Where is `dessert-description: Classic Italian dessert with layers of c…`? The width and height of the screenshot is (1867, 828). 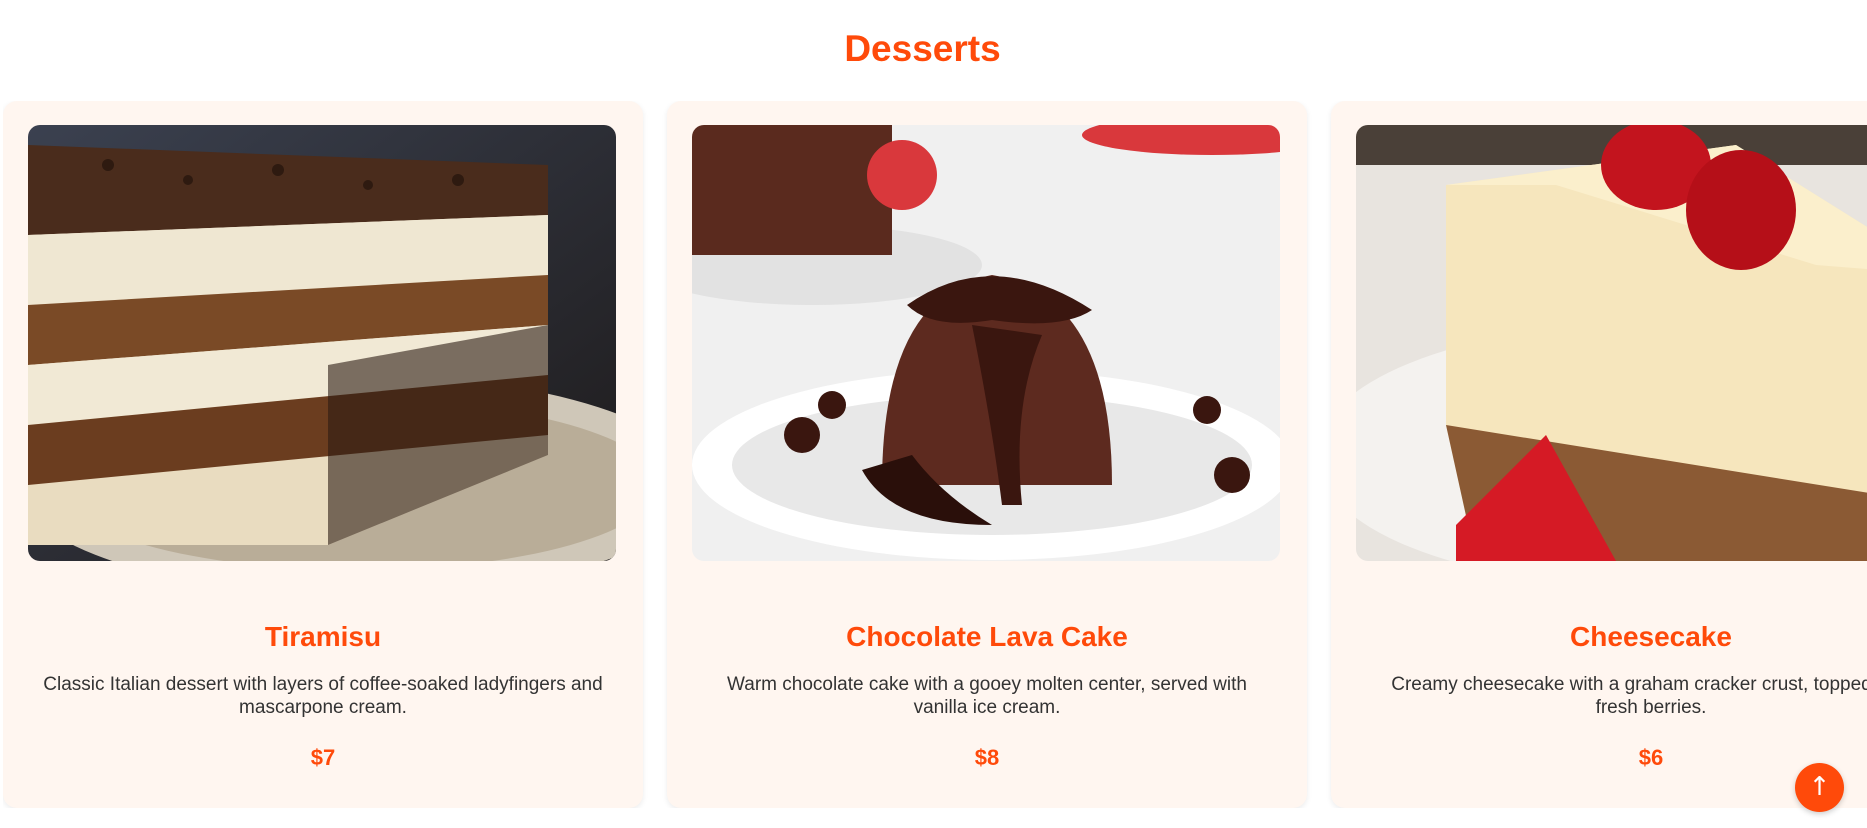 dessert-description: Classic Italian dessert with layers of c… is located at coordinates (323, 696).